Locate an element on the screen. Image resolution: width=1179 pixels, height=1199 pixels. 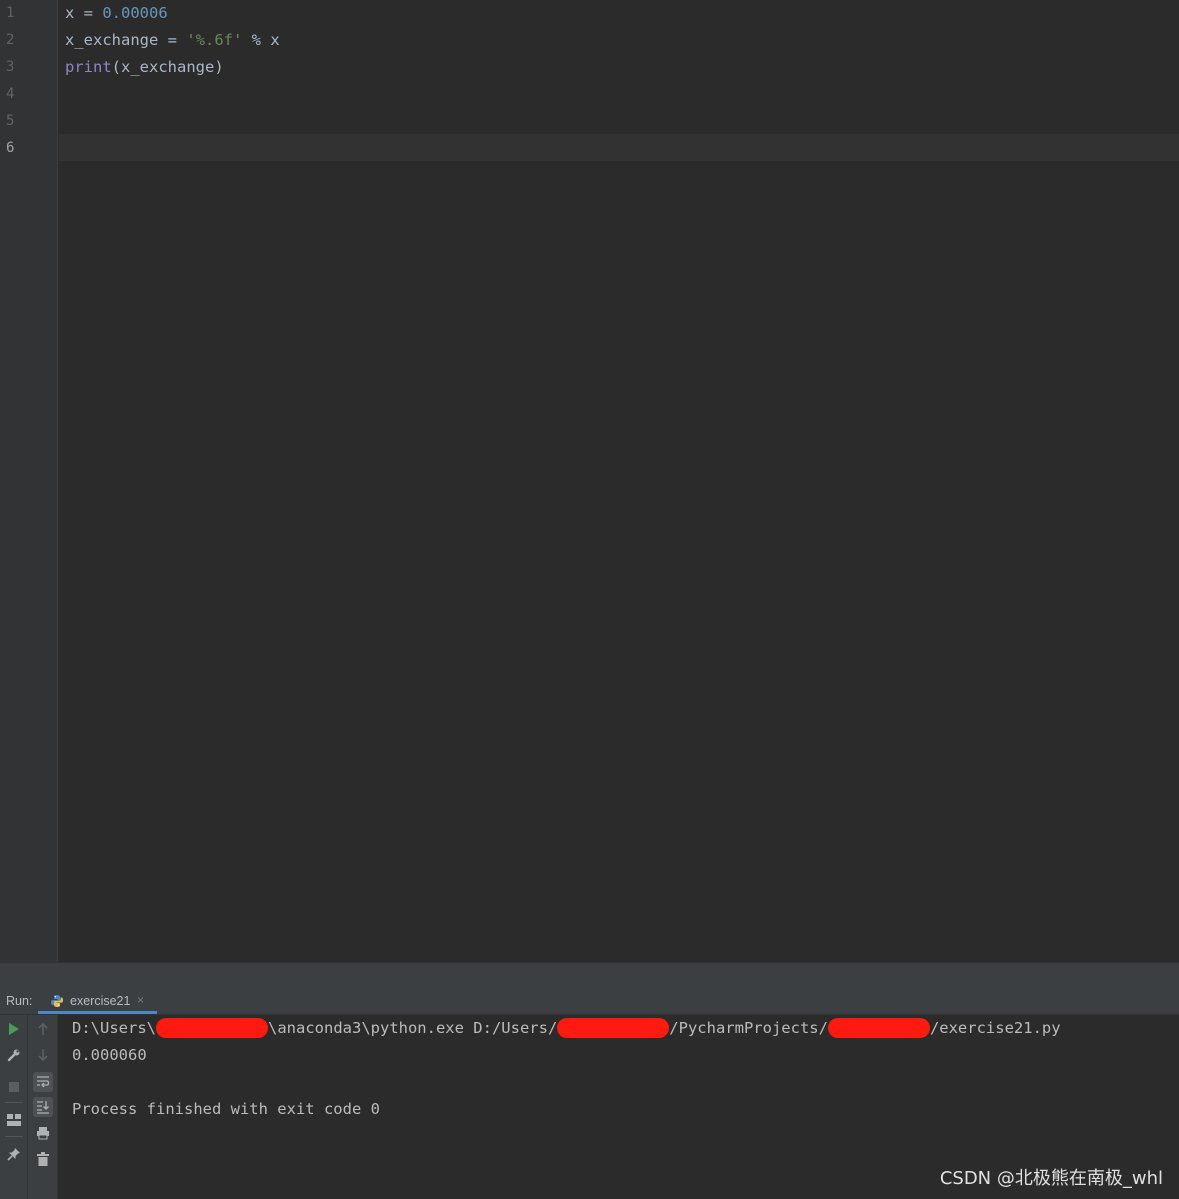
pin-icon is located at coordinates (14, 1154).